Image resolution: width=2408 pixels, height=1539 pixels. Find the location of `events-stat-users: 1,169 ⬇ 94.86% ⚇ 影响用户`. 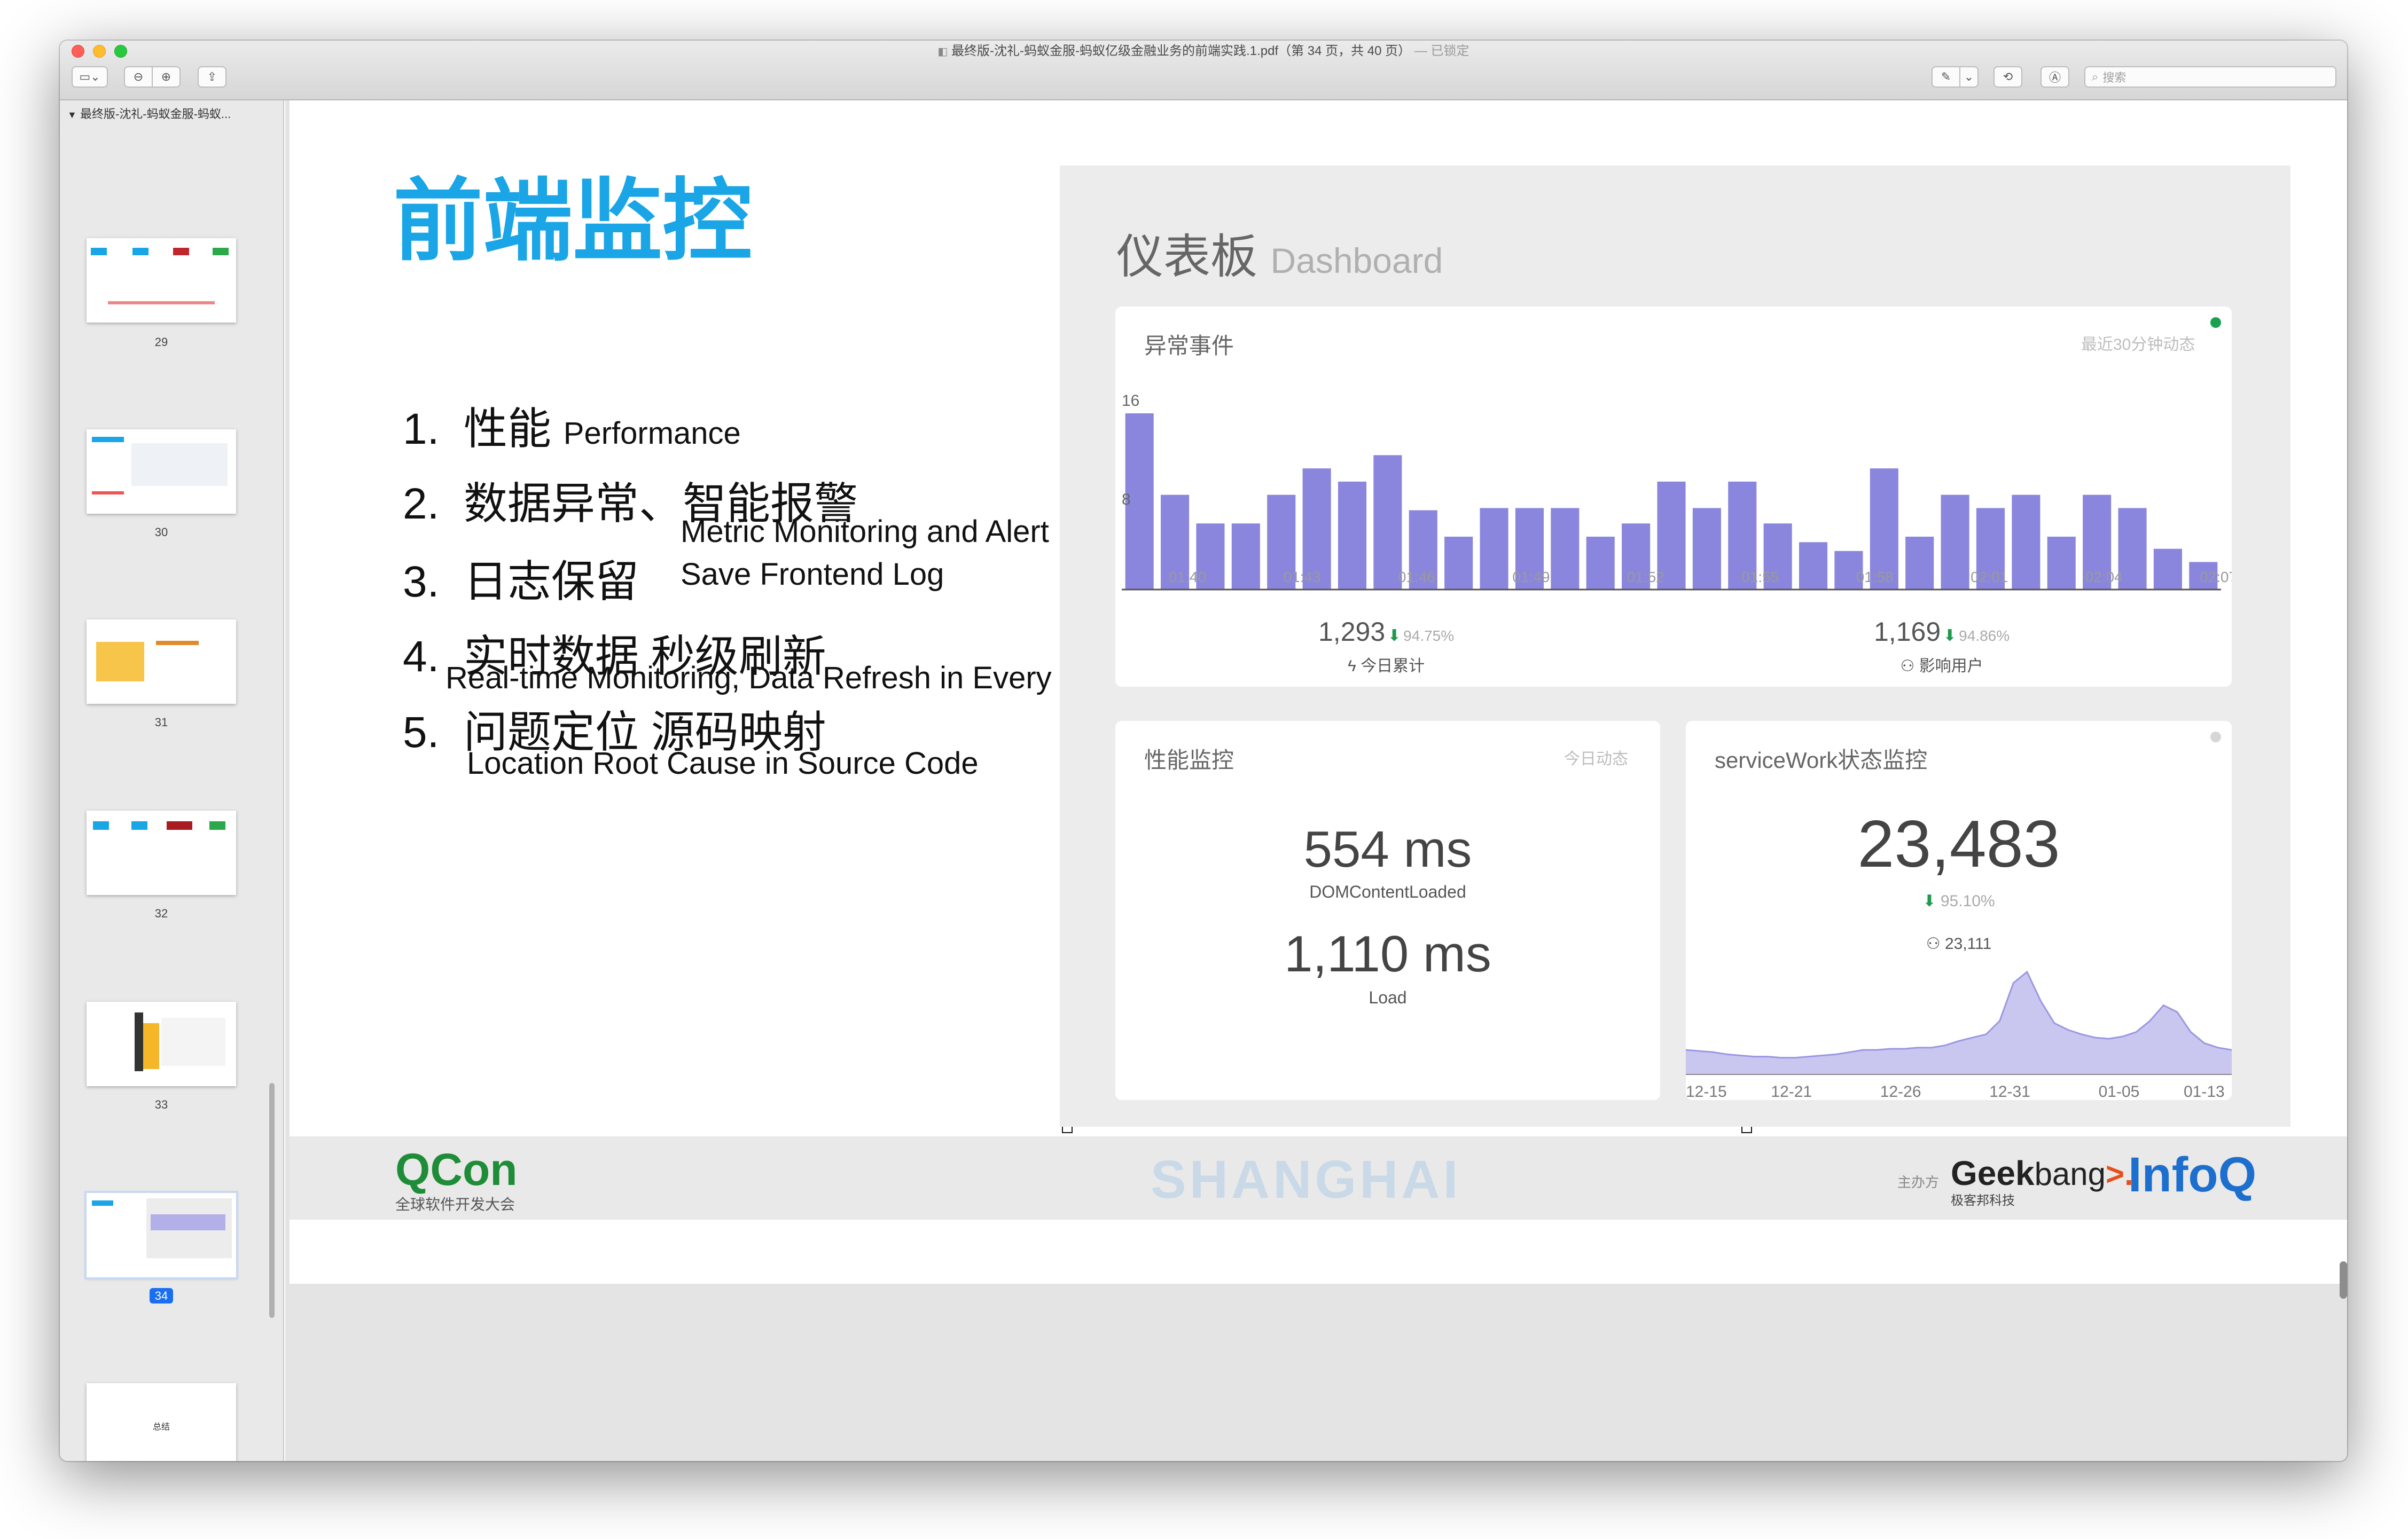

events-stat-users: 1,169 ⬇ 94.86% ⚇ 影响用户 is located at coordinates (1942, 646).